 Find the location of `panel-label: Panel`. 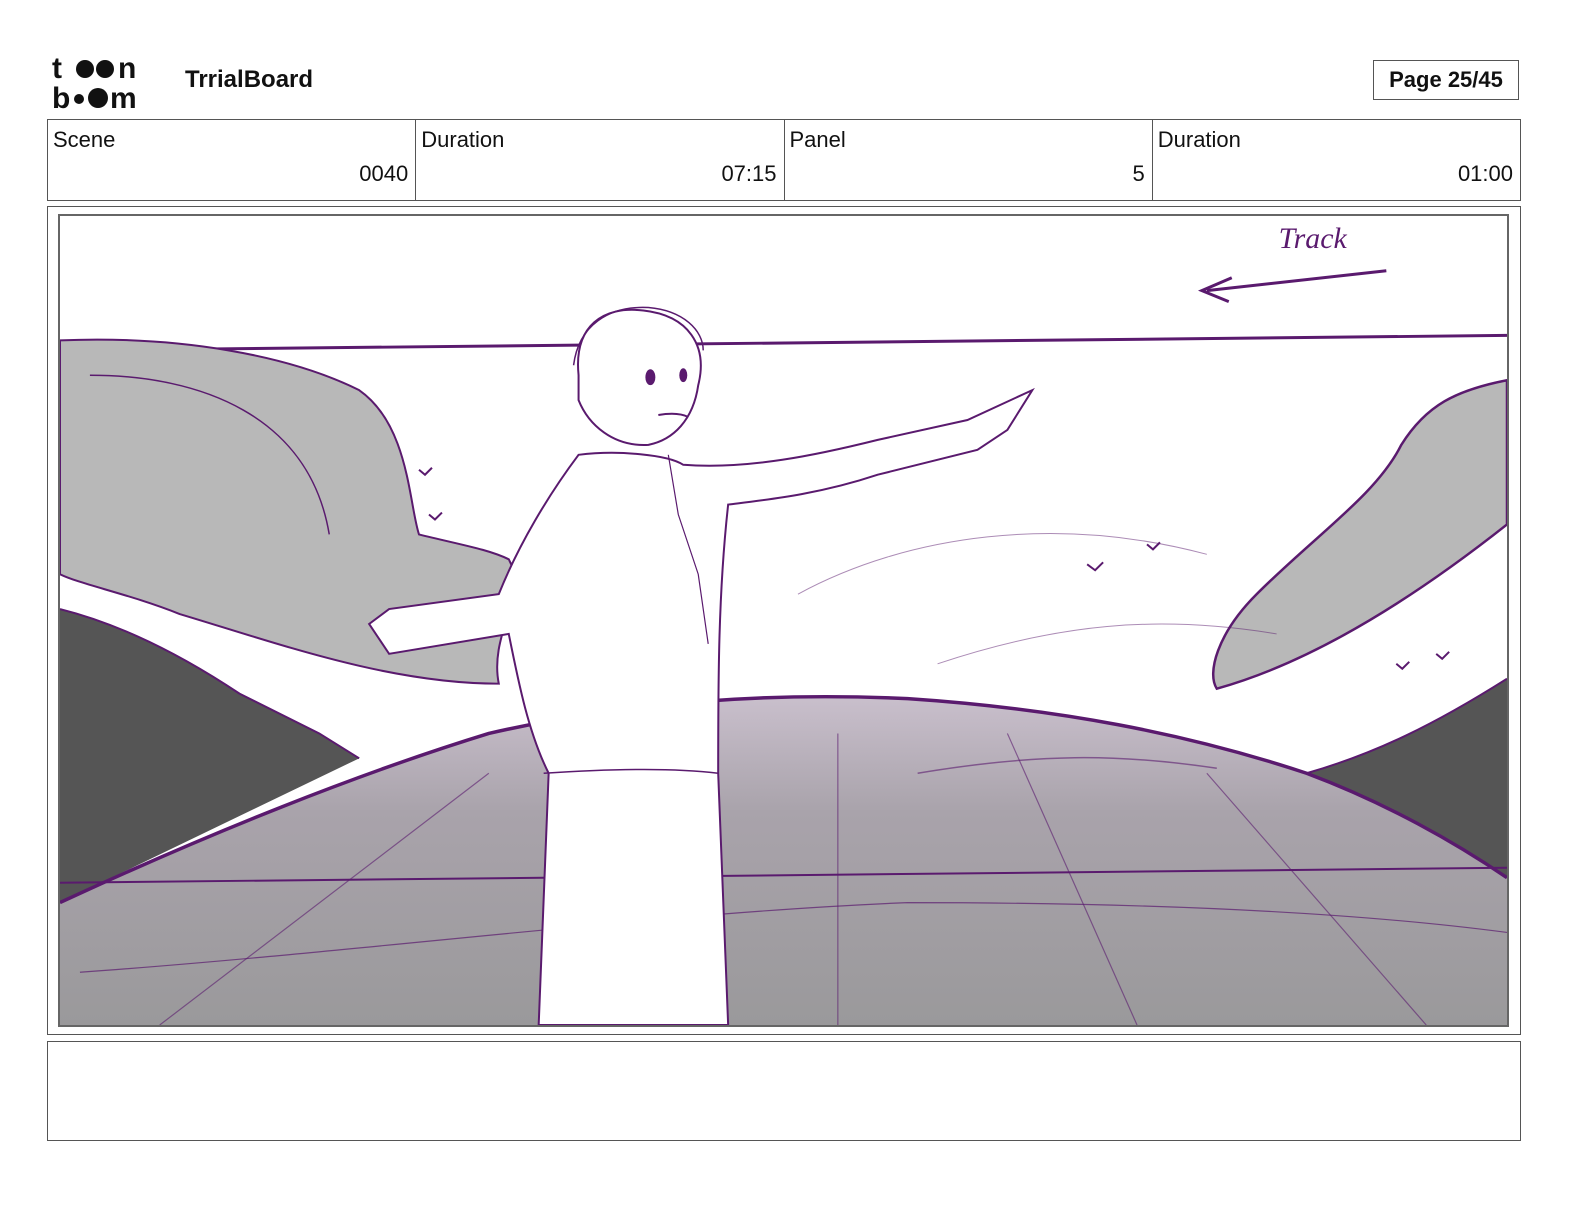

panel-label: Panel is located at coordinates (817, 139).